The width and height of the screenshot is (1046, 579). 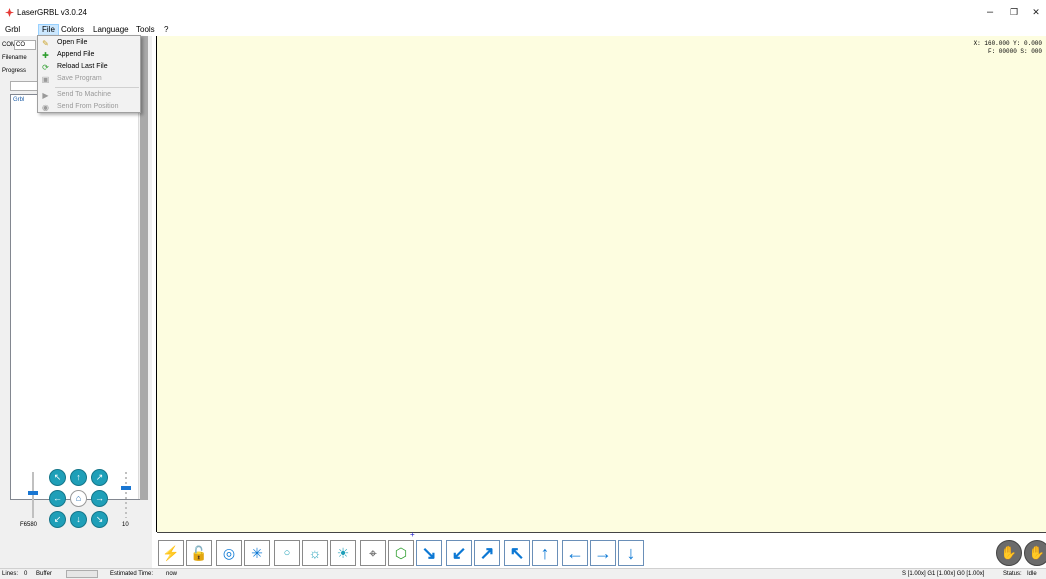 I want to click on minimize-button: –, so click(x=990, y=12).